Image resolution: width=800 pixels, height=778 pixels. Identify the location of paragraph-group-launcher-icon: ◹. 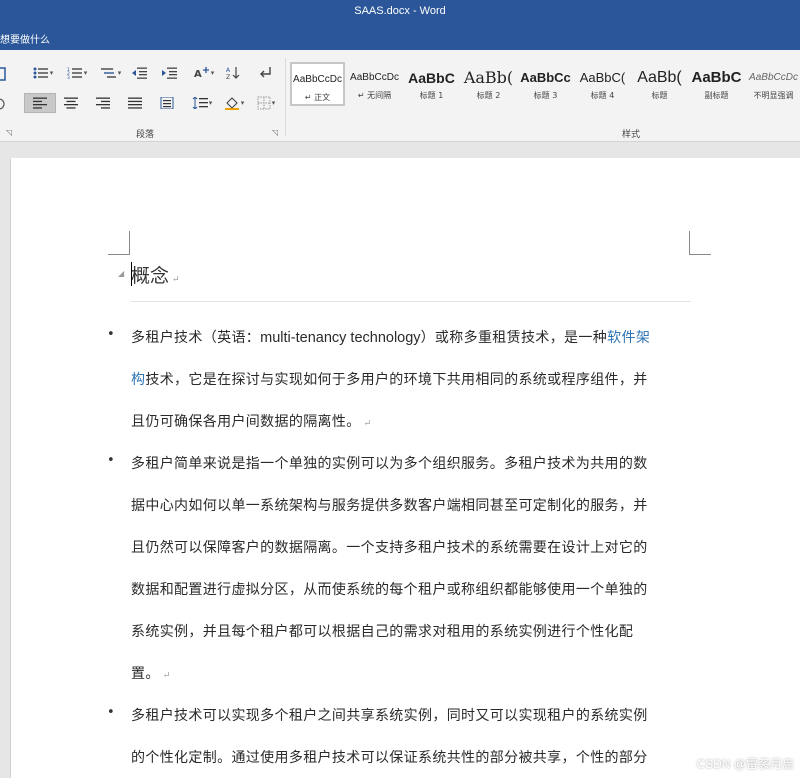
(275, 132).